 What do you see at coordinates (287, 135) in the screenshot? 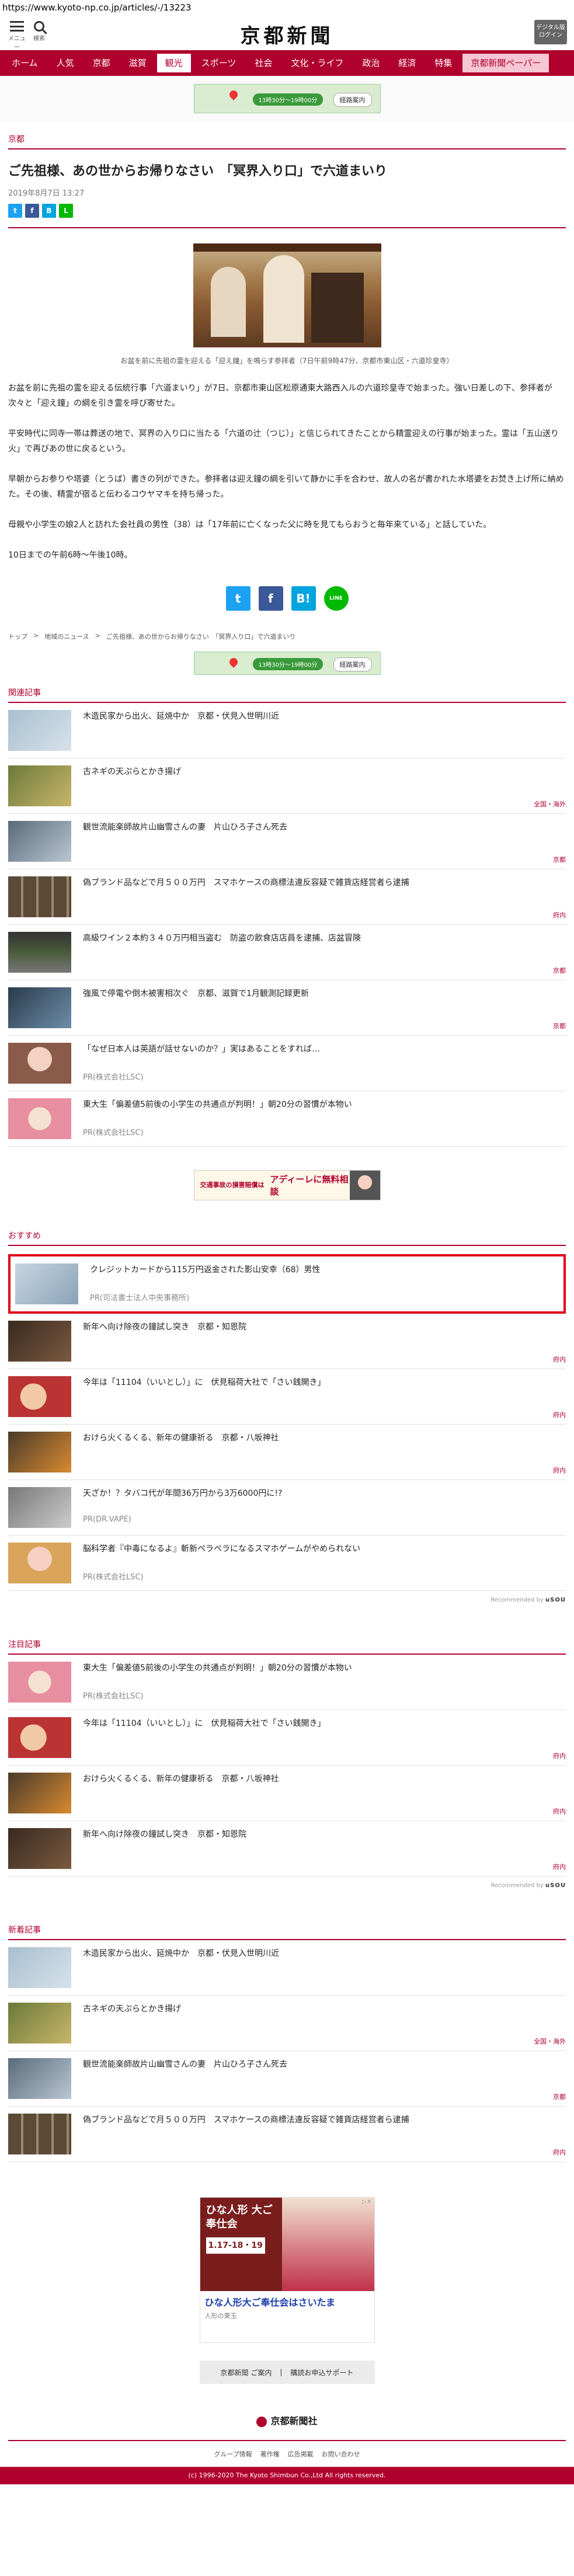
I see `article-category: 京都` at bounding box center [287, 135].